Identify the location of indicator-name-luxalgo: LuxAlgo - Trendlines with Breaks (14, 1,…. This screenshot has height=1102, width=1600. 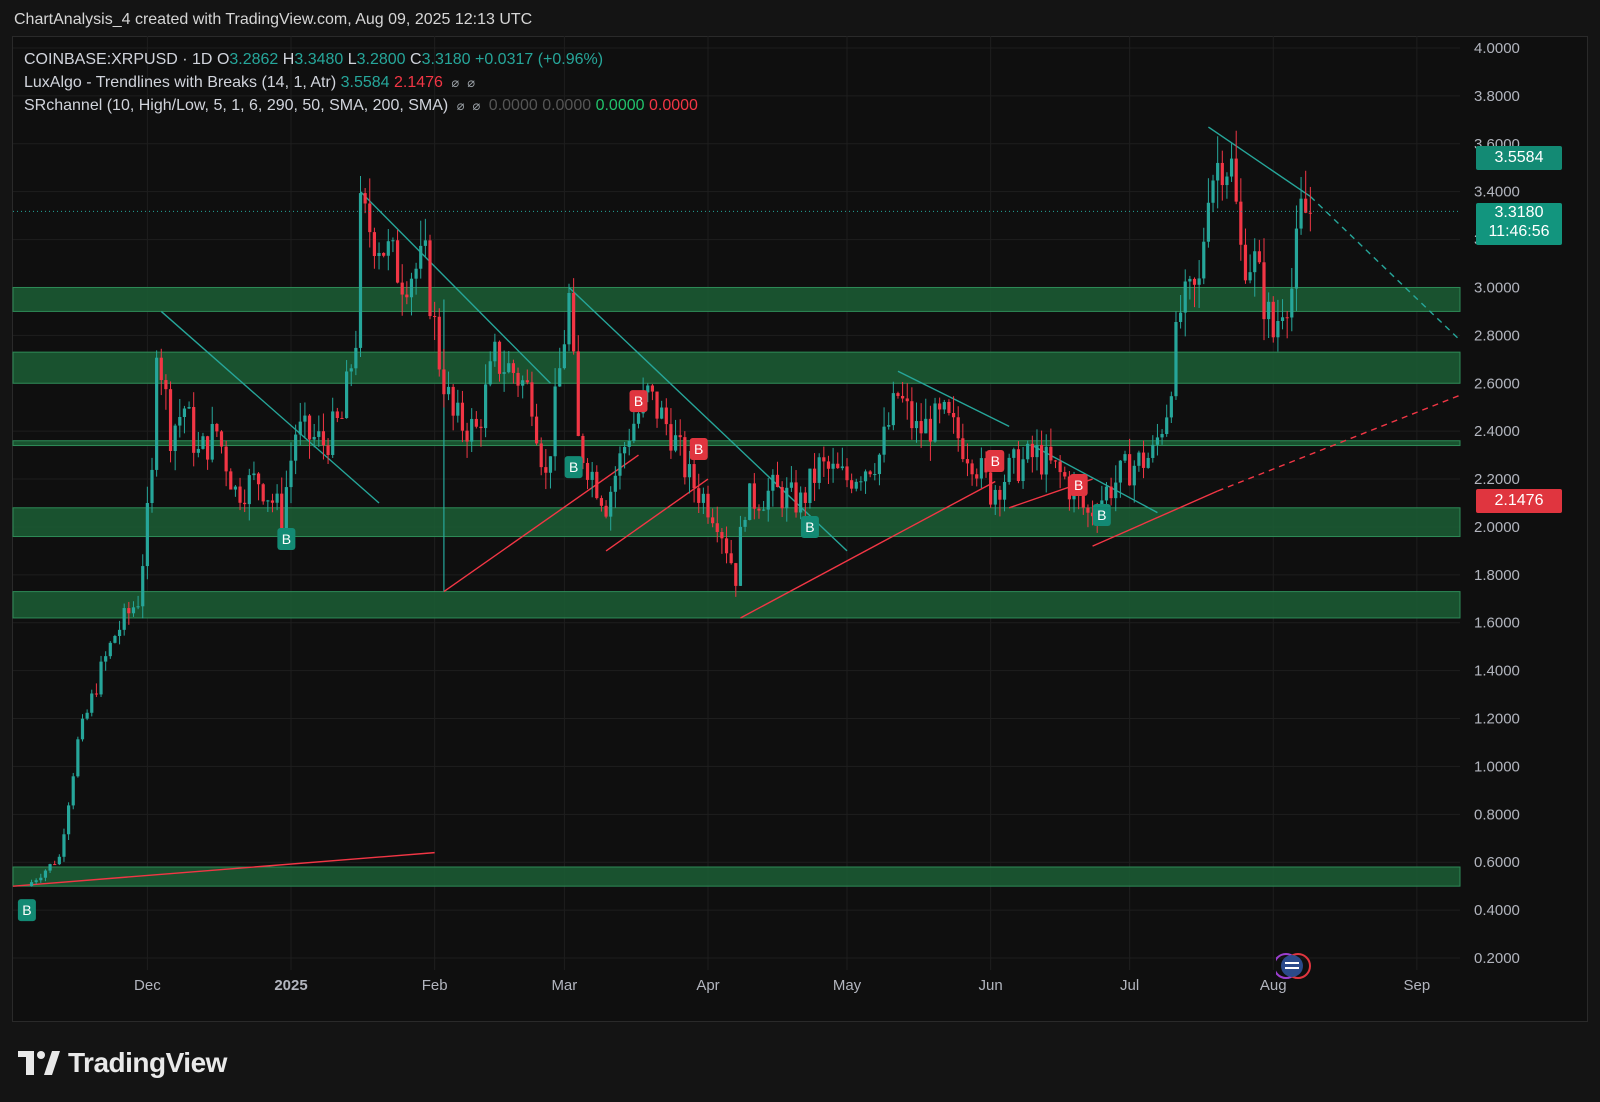
(180, 82).